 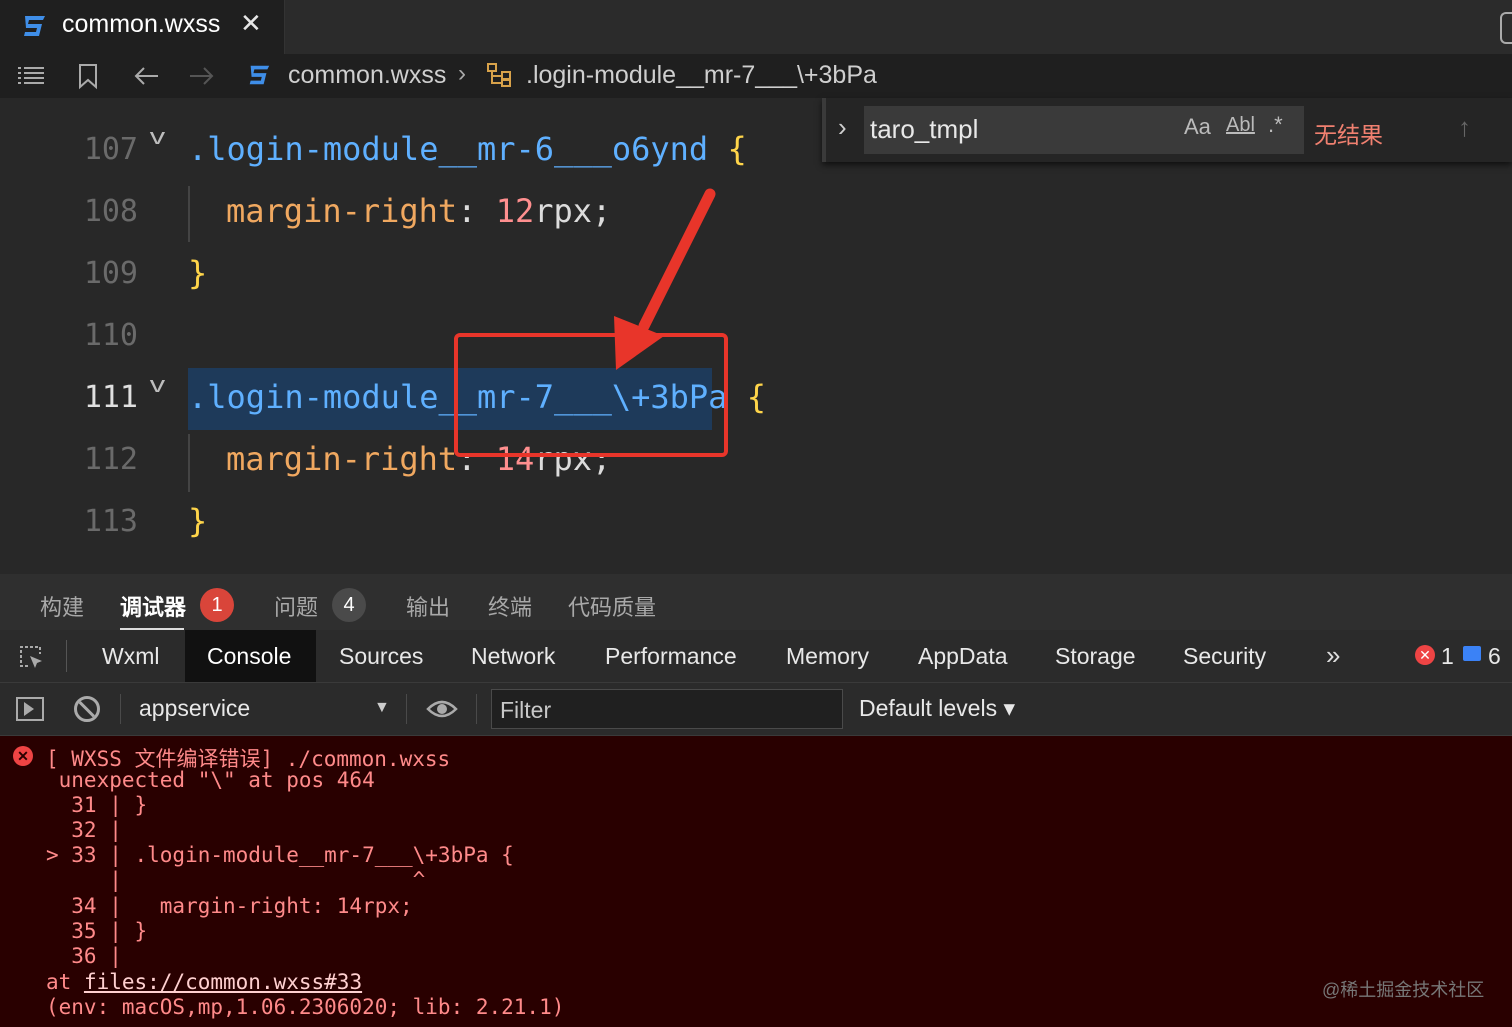 I want to click on find-result-text: 无结果, so click(x=1348, y=135).